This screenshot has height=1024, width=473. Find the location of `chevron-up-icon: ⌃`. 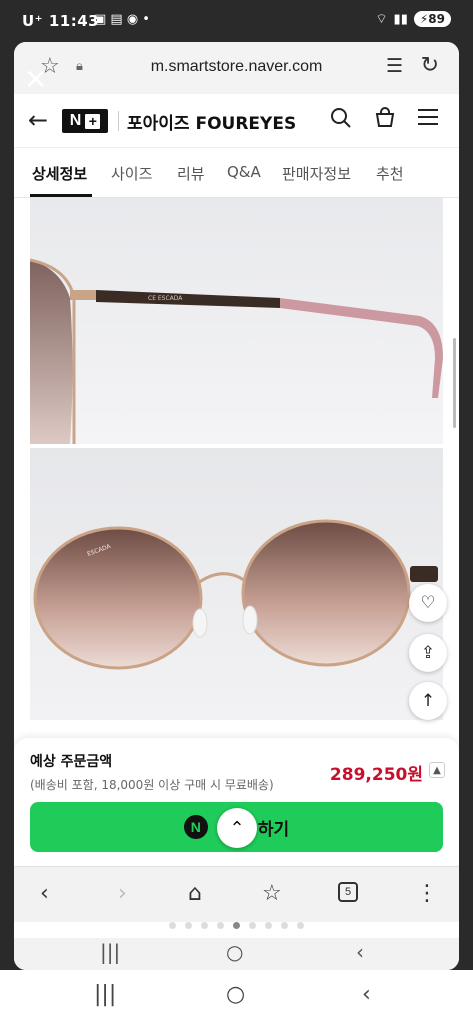

chevron-up-icon: ⌃ is located at coordinates (237, 828).